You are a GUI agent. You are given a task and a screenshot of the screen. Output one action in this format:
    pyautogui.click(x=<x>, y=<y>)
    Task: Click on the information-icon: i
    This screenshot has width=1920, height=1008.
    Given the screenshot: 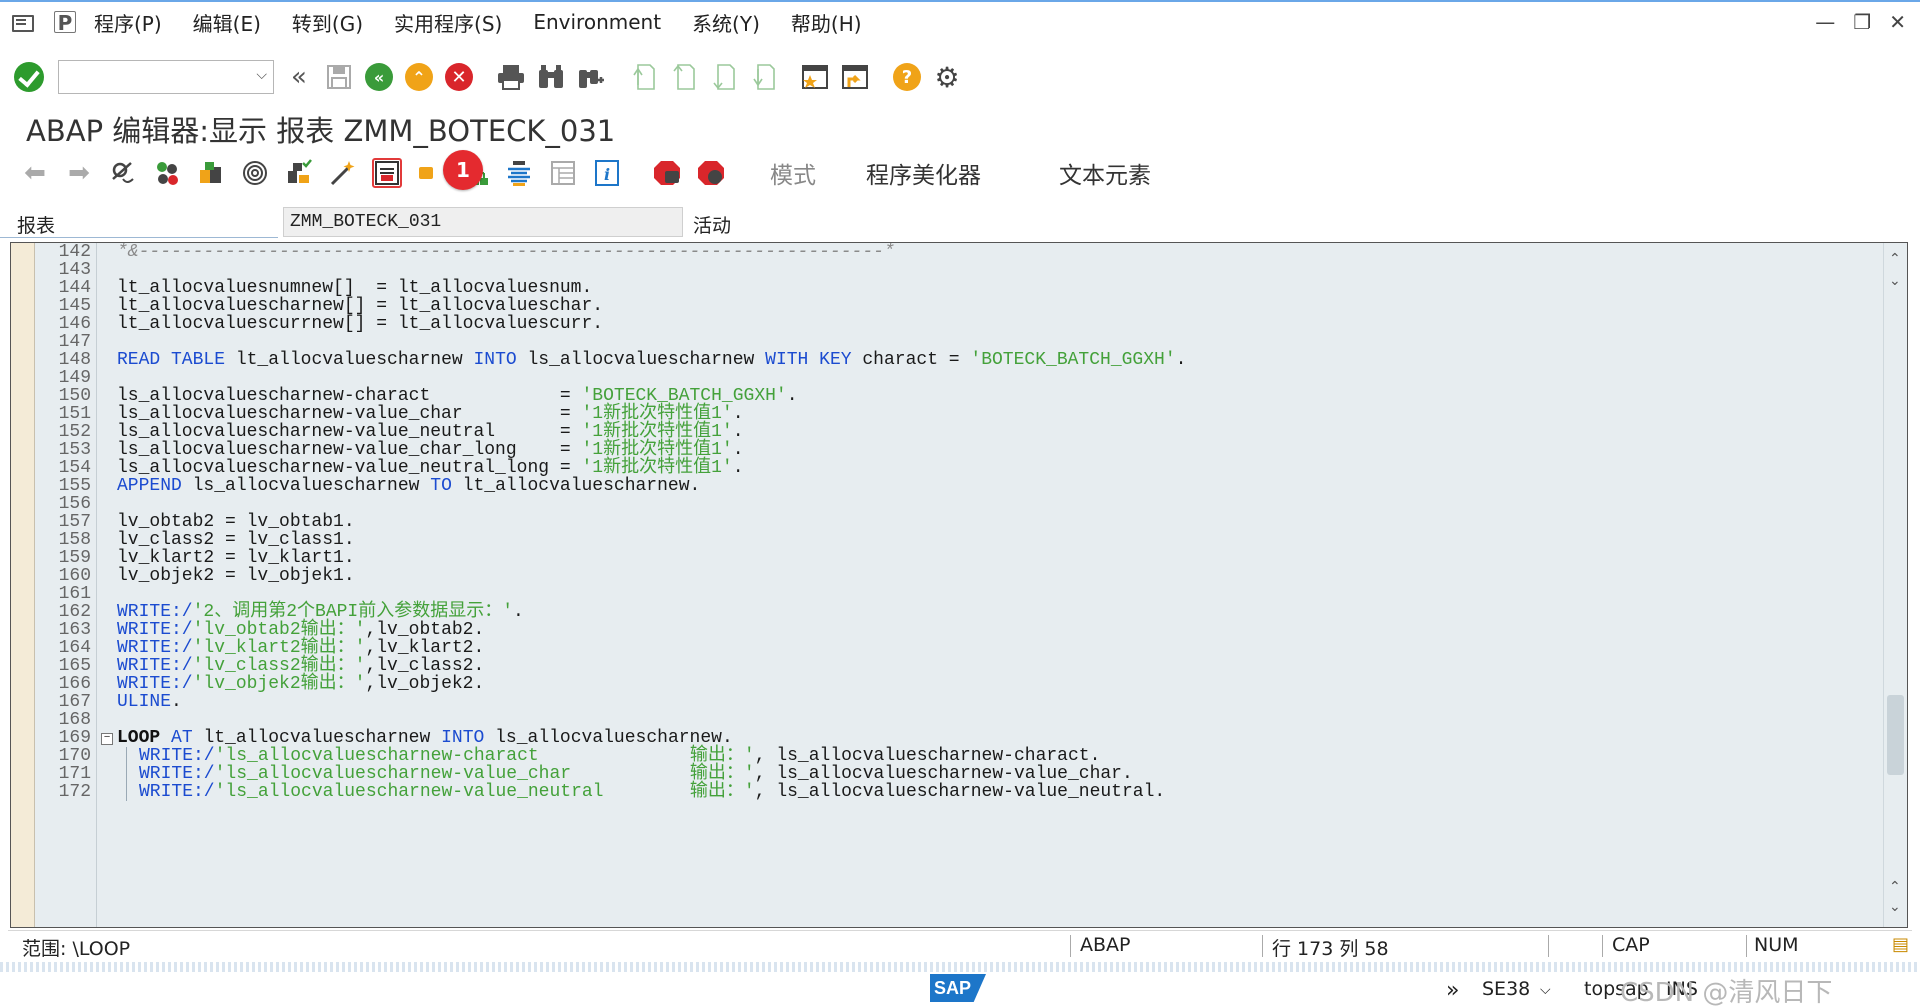 What is the action you would take?
    pyautogui.click(x=607, y=173)
    